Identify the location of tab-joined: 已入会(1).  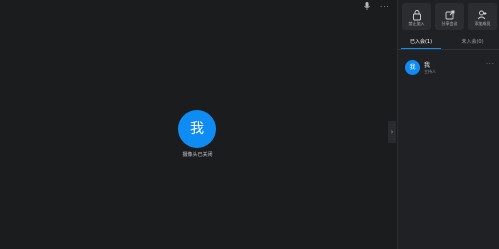
(421, 43).